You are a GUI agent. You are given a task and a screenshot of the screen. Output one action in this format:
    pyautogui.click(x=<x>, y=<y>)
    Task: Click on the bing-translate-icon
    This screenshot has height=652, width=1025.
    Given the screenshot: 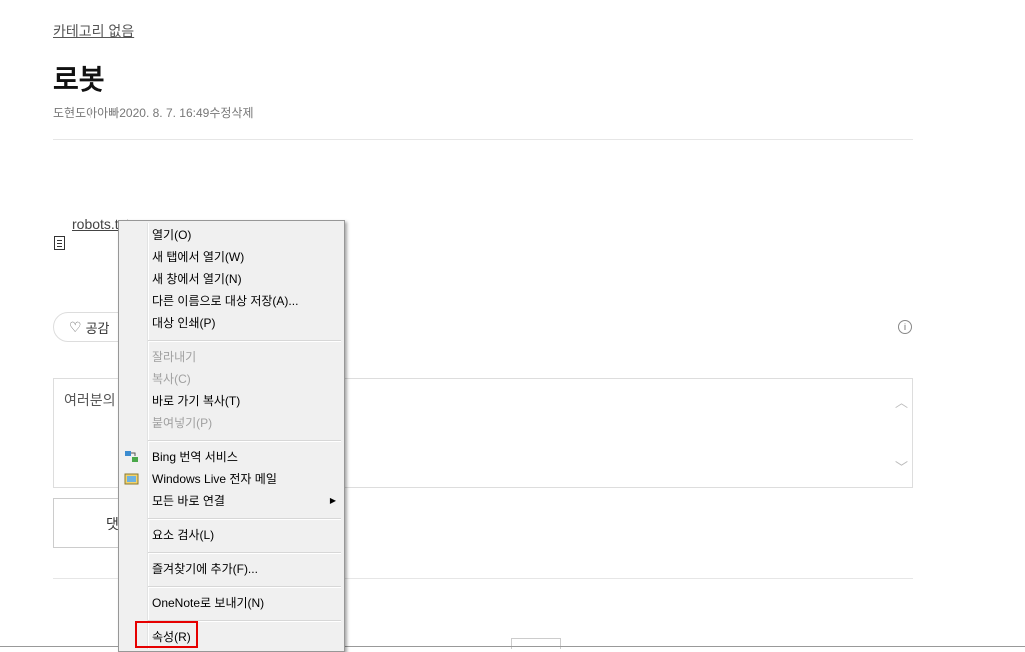 What is the action you would take?
    pyautogui.click(x=132, y=457)
    